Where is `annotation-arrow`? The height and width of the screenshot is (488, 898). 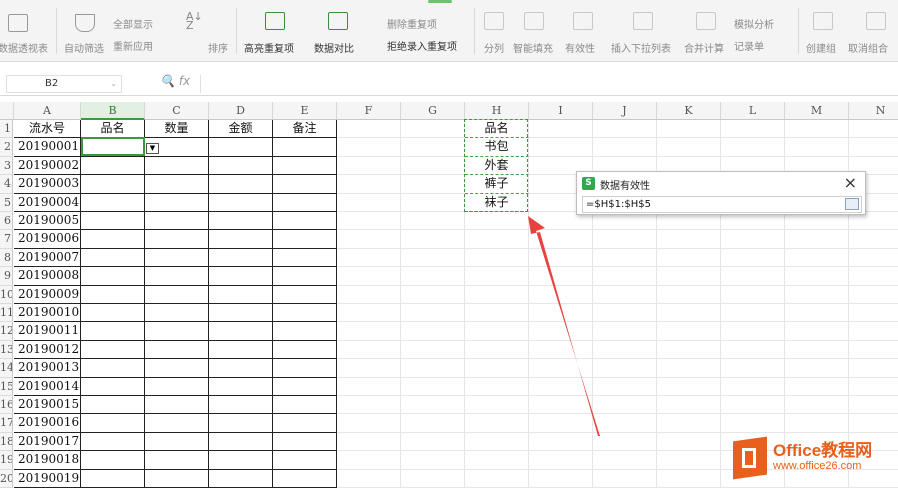 annotation-arrow is located at coordinates (564, 326).